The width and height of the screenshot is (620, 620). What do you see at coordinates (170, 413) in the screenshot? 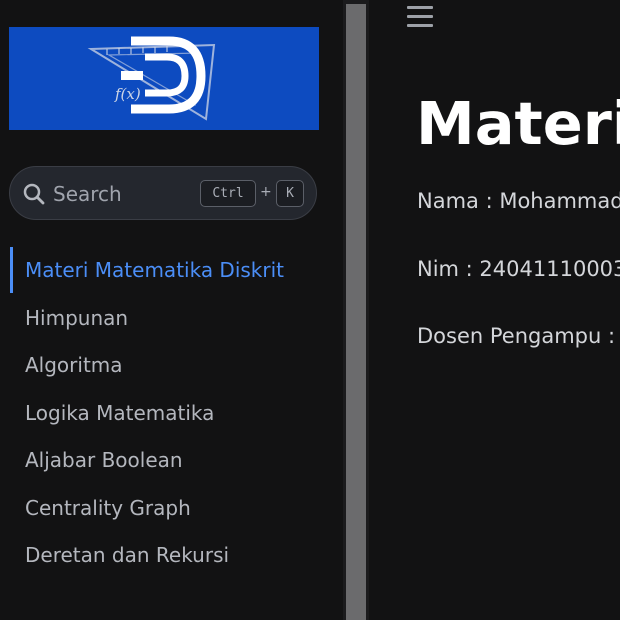
I see `sidebar-item-logika-matematika: Logika Matematika` at bounding box center [170, 413].